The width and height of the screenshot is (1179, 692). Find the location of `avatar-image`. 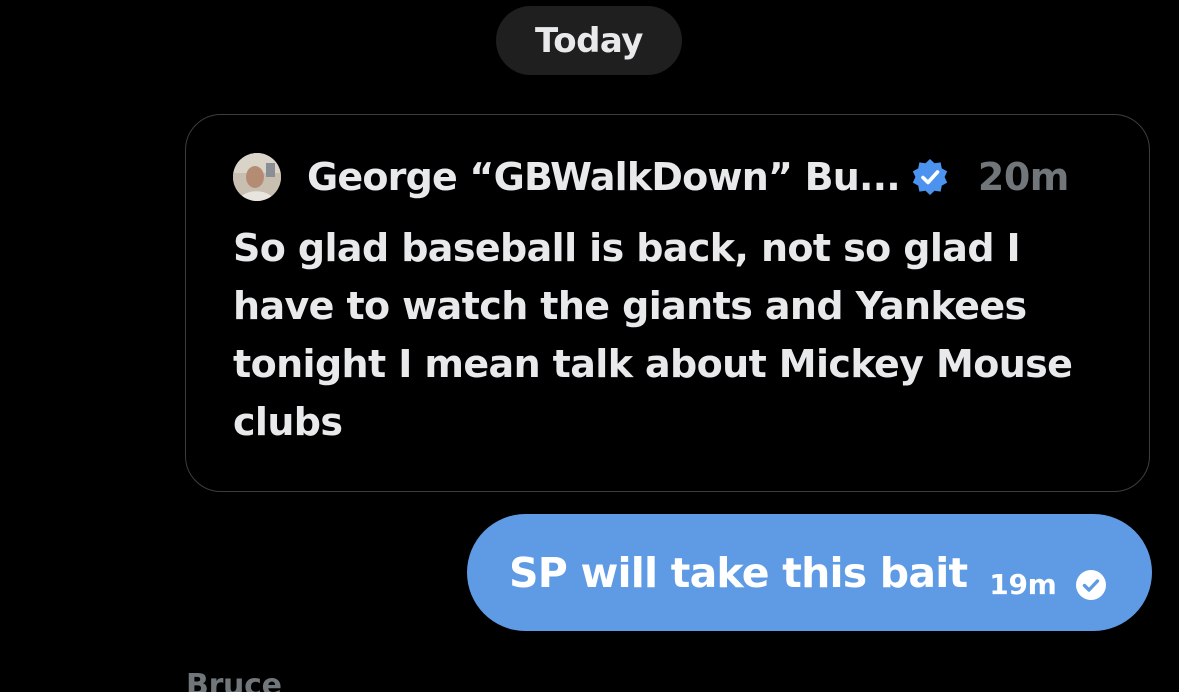

avatar-image is located at coordinates (257, 177).